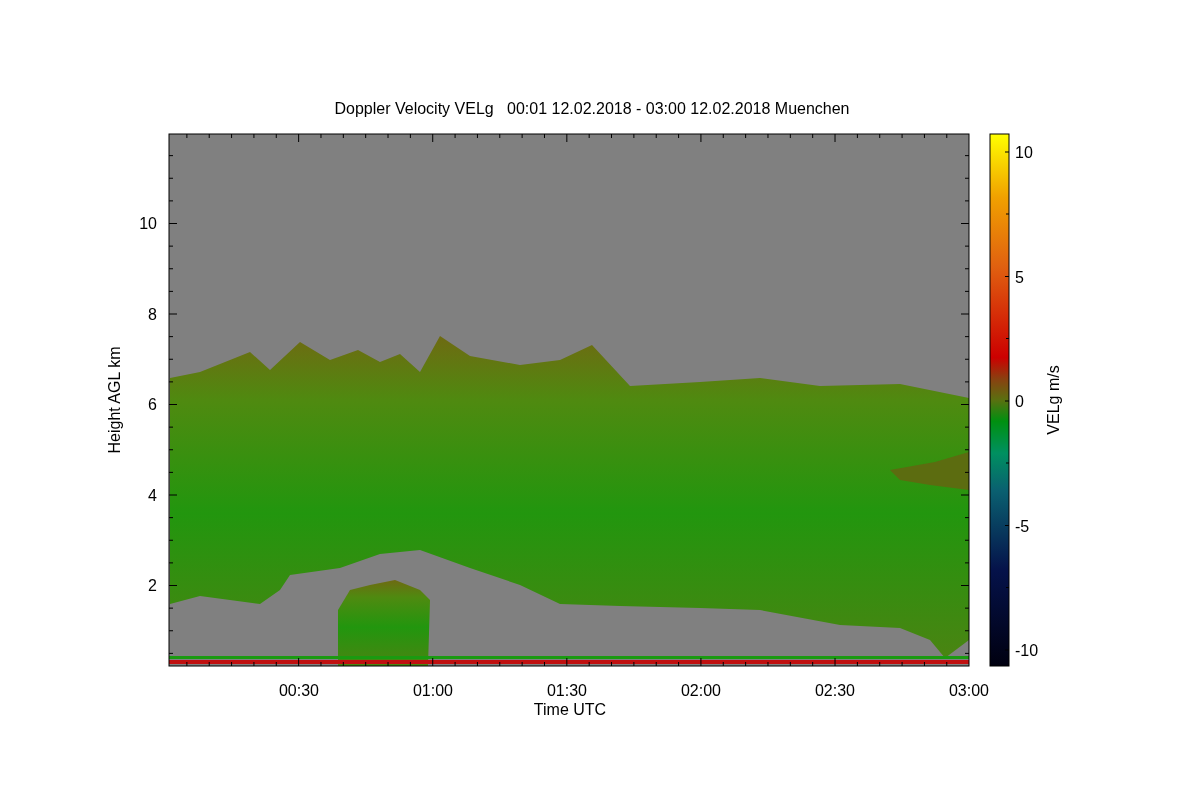 This screenshot has height=800, width=1200. I want to click on y-tick-label: 2, so click(152, 585).